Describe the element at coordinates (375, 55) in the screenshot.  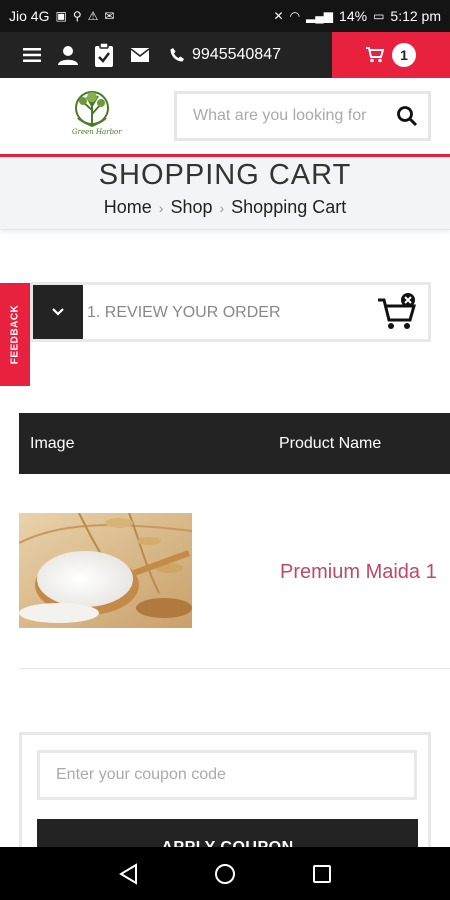
I see `cart-icon` at that location.